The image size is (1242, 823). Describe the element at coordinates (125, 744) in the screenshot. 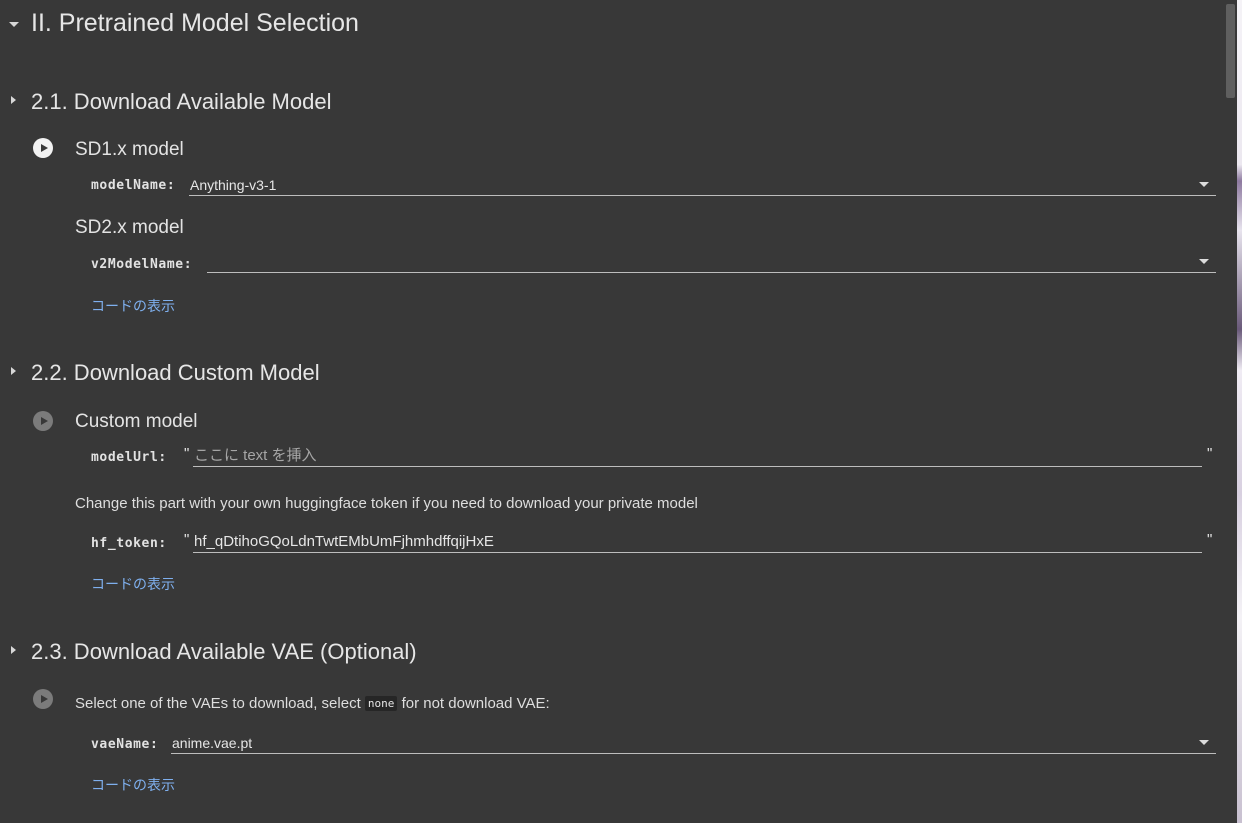

I see `vae-name-label: vaeName:` at that location.